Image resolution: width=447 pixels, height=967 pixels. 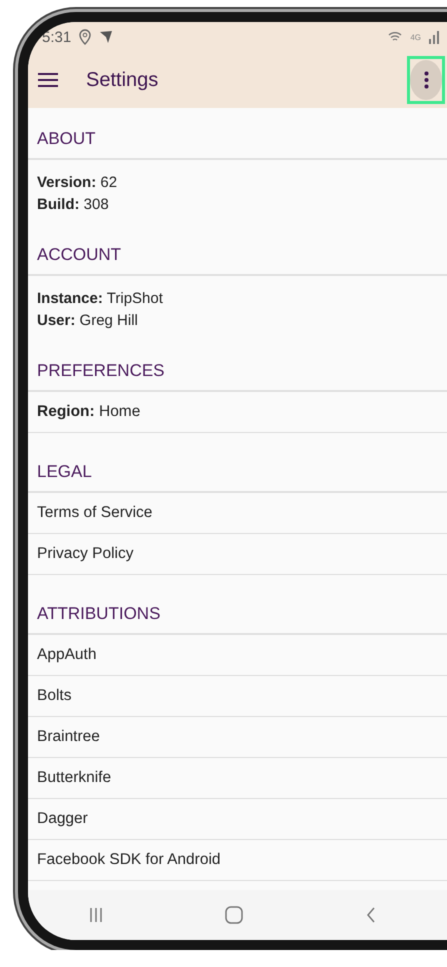 I want to click on section-header: ACCOUNT, so click(x=237, y=256).